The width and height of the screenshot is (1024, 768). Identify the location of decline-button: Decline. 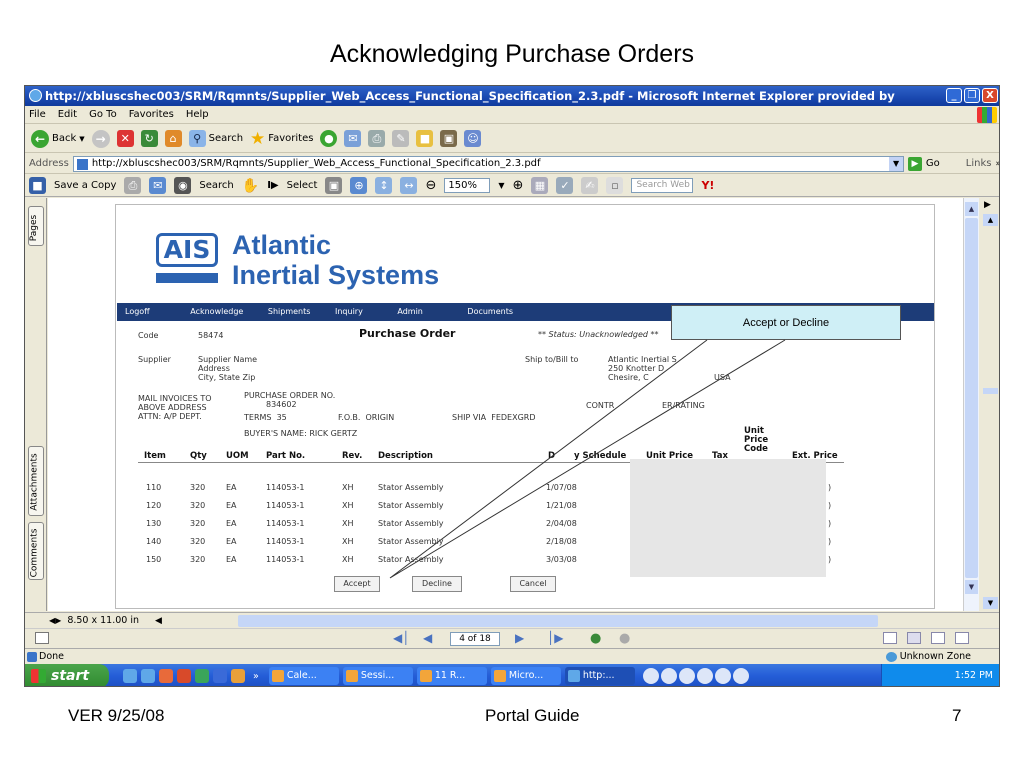
(437, 584).